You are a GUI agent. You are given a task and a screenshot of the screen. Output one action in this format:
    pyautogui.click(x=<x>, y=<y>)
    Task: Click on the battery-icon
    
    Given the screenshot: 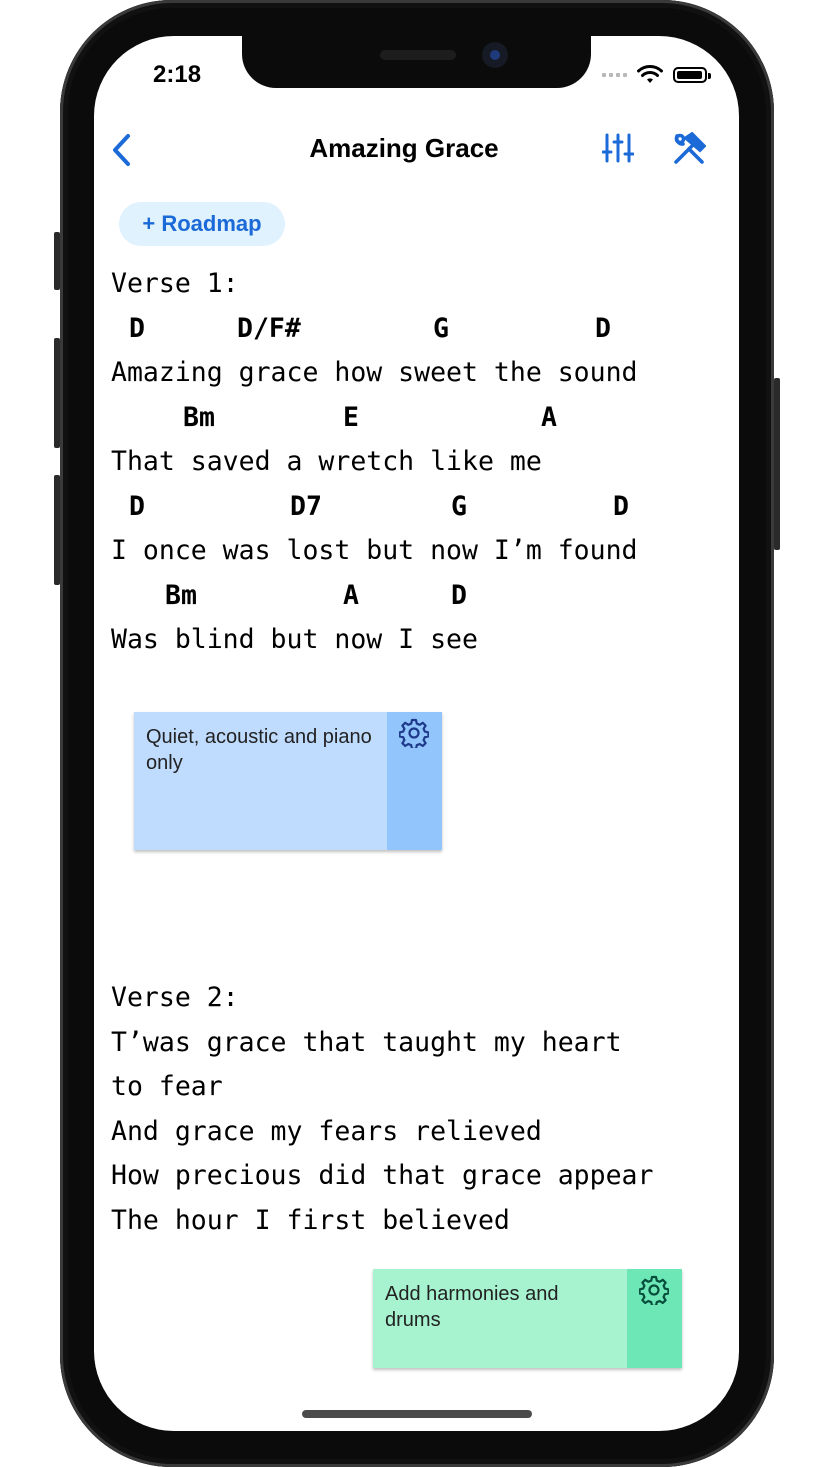 What is the action you would take?
    pyautogui.click(x=692, y=75)
    